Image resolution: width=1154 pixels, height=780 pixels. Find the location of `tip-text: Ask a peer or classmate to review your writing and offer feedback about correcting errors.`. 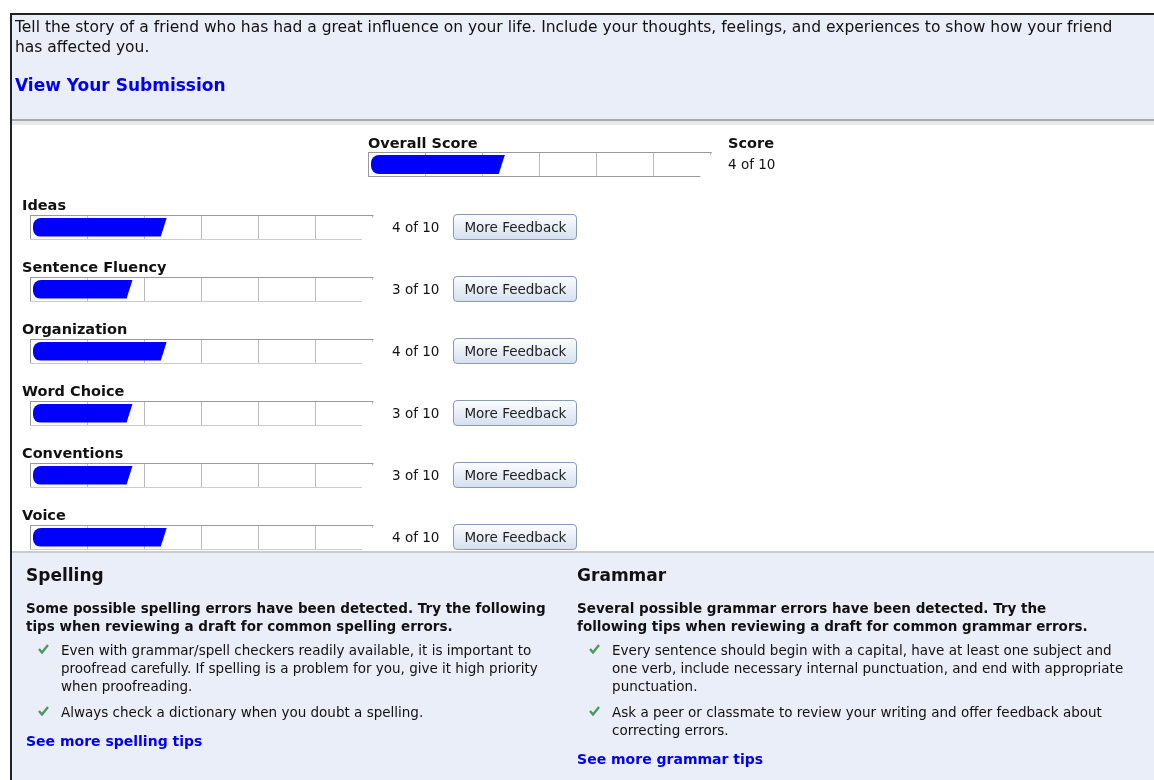

tip-text: Ask a peer or classmate to review your writing and offer feedback about correcting errors. is located at coordinates (857, 720).